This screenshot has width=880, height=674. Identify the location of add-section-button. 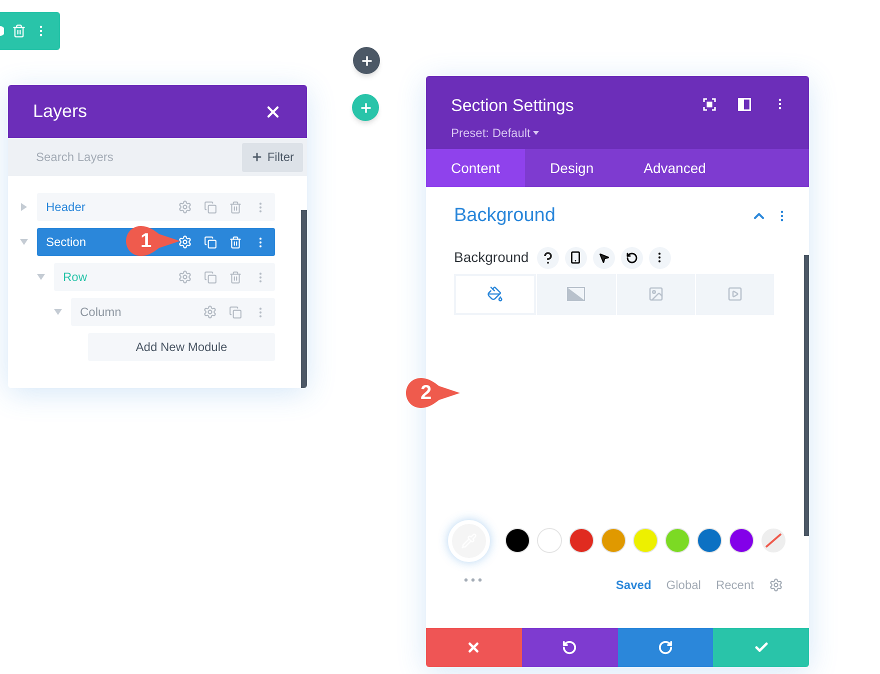
(366, 60).